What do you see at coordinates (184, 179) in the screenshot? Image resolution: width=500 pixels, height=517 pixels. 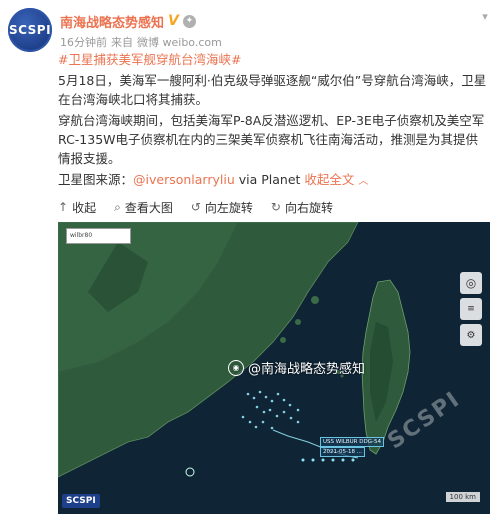 I see `source-user-link: @iversonlarryliu` at bounding box center [184, 179].